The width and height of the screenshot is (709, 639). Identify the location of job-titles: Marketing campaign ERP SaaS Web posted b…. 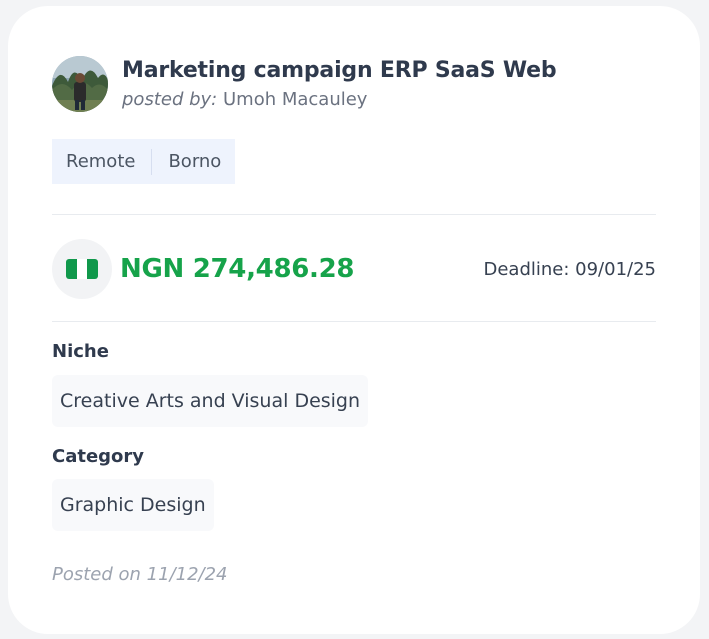
(339, 84).